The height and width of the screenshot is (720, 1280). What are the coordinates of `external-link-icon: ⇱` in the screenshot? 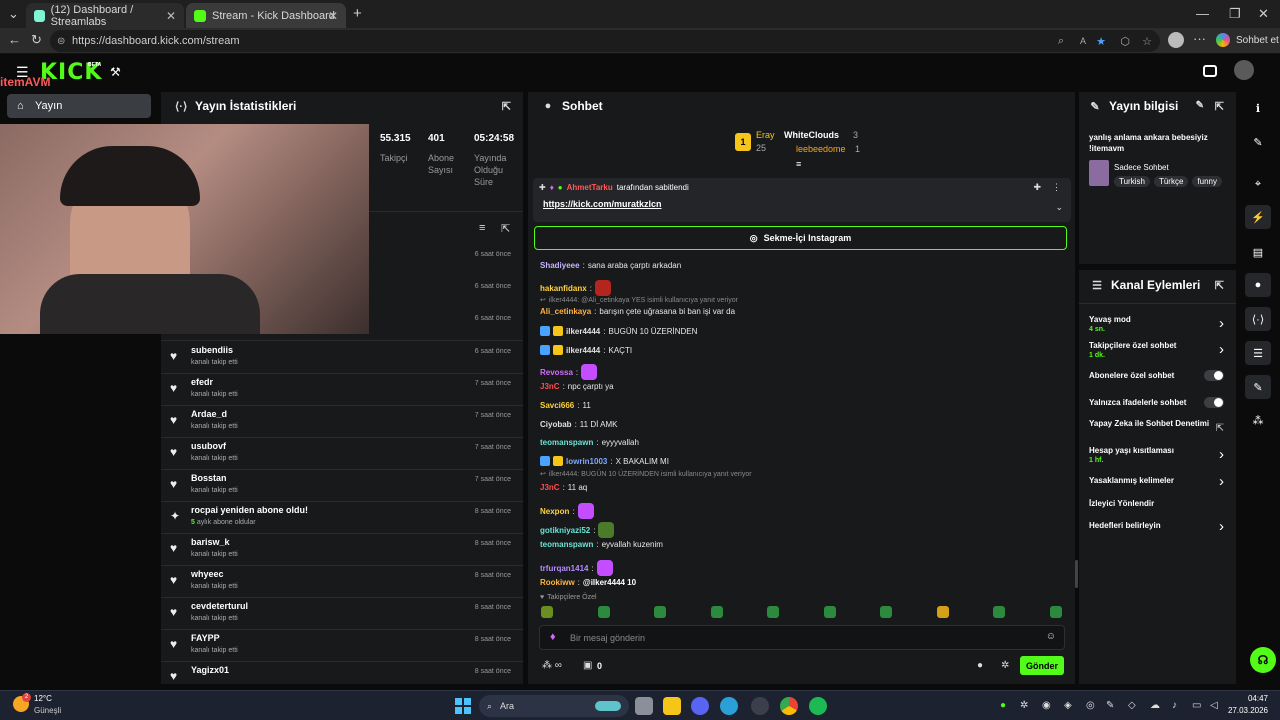 It's located at (1220, 428).